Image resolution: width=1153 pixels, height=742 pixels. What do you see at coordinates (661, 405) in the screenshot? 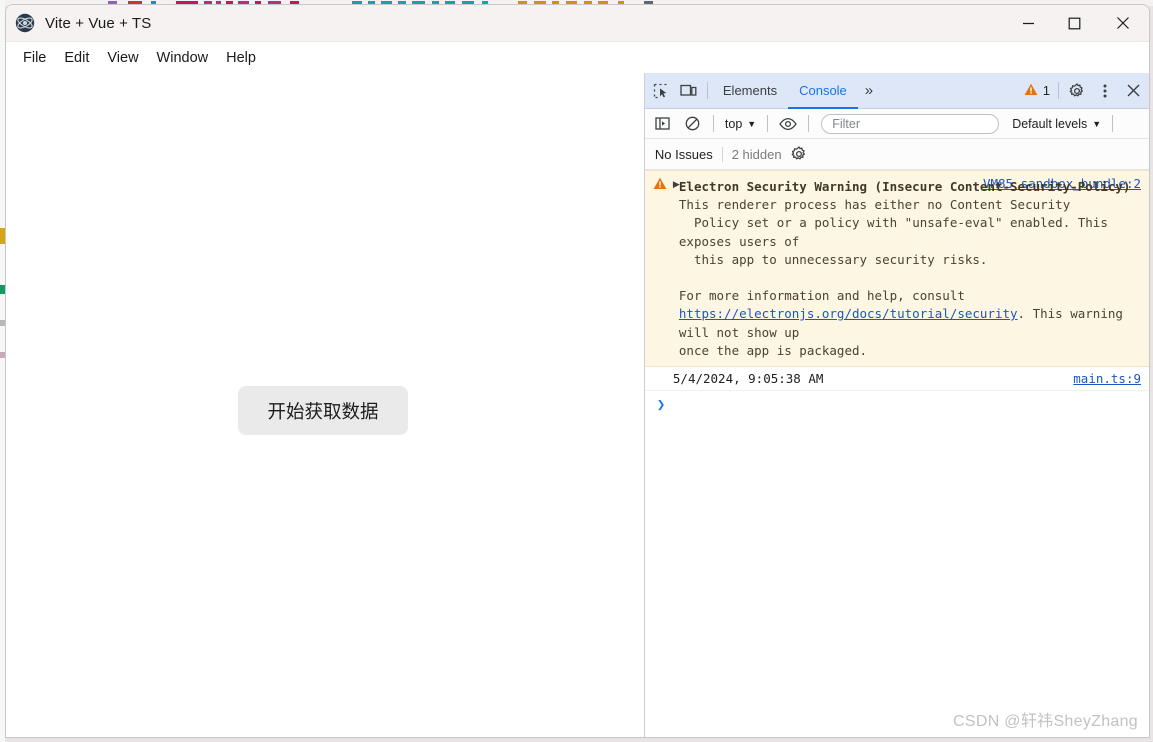
I see `prompt-caret-icon: ❯` at bounding box center [661, 405].